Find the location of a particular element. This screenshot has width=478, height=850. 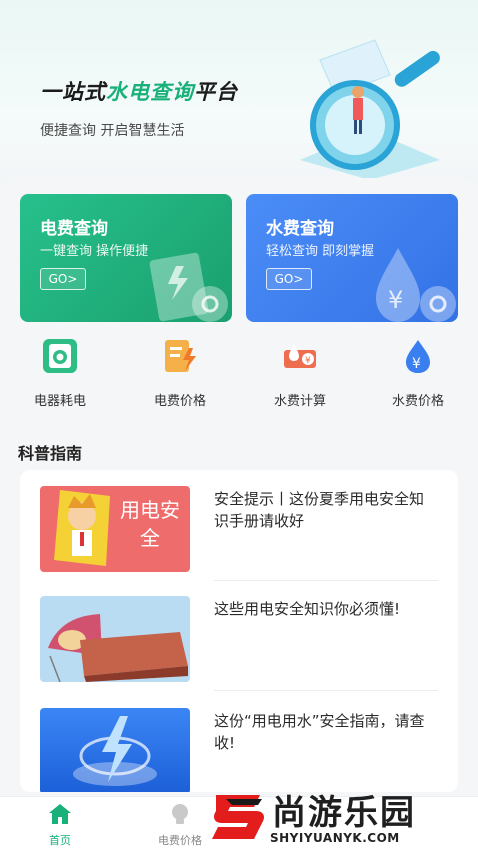

list-item: 这份“用电用水”安全指南，请查收! is located at coordinates (239, 747).